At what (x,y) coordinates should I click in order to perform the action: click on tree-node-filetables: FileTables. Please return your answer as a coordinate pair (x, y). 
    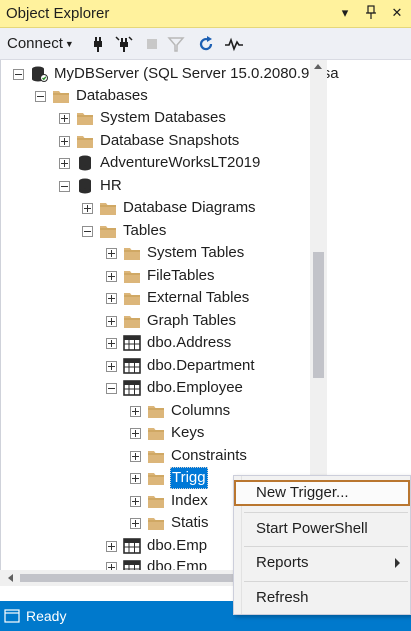
    Looking at the image, I should click on (161, 276).